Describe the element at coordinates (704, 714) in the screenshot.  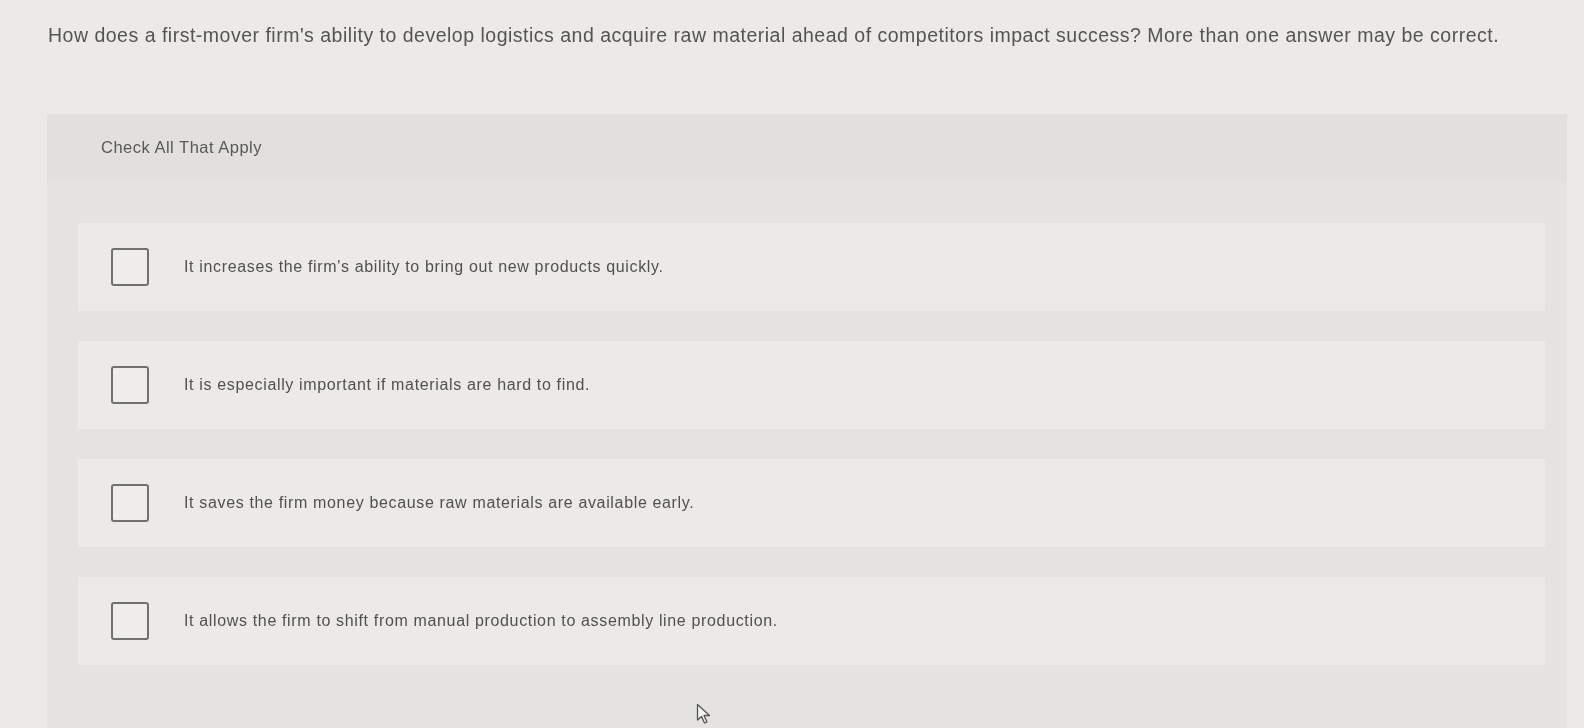
I see `mouse-pointer-icon` at that location.